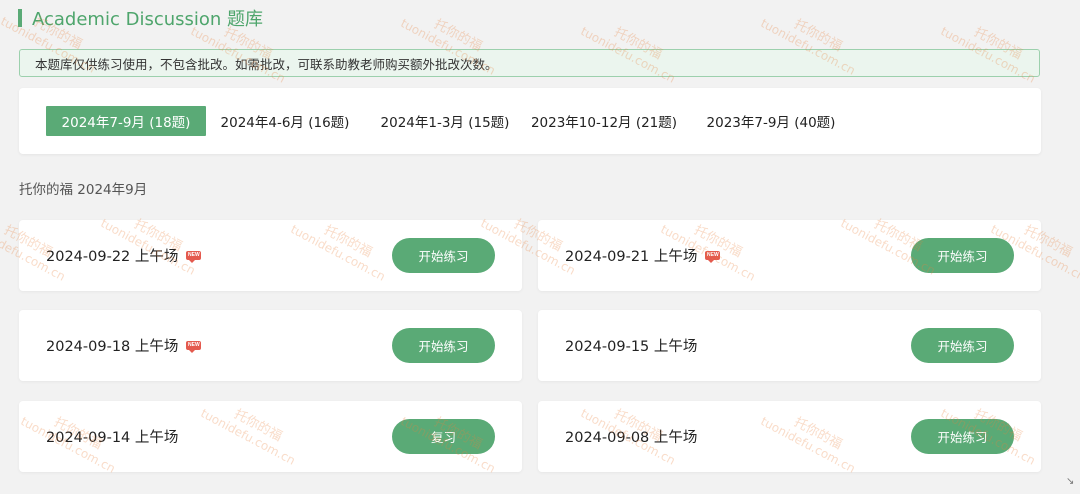 The width and height of the screenshot is (1080, 494). What do you see at coordinates (443, 436) in the screenshot?
I see `review-button: 复习` at bounding box center [443, 436].